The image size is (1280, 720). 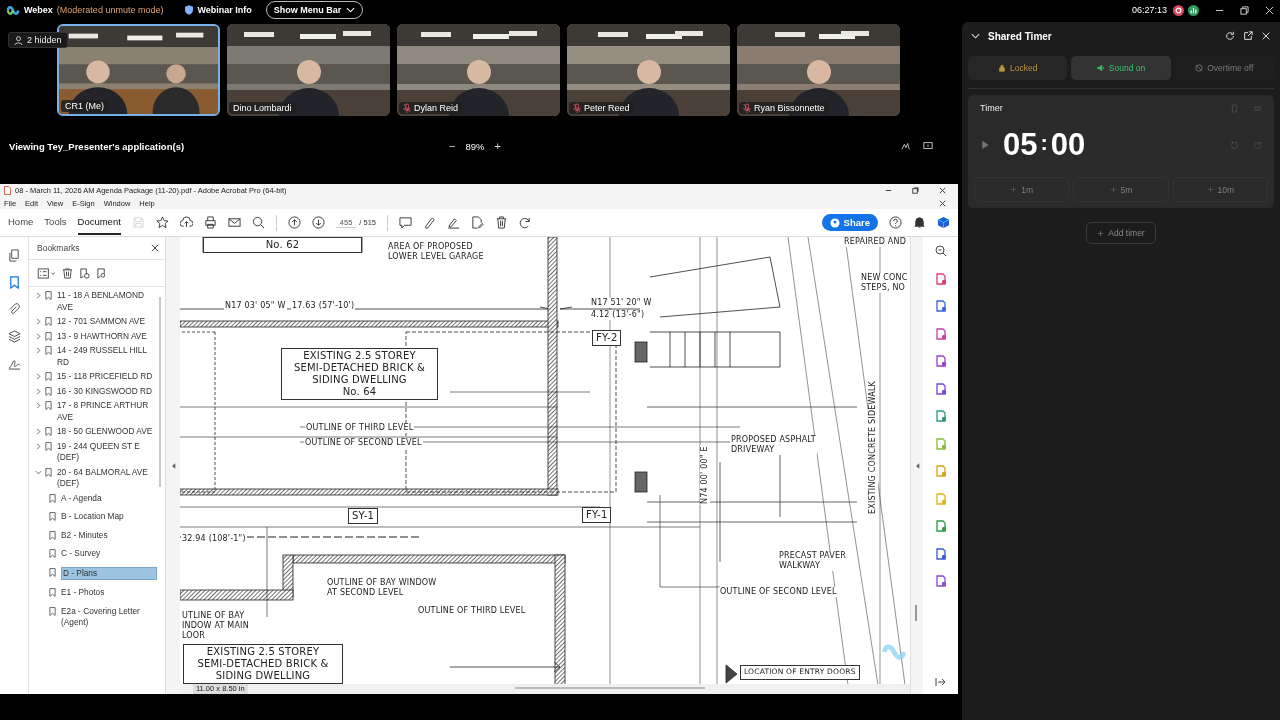 What do you see at coordinates (478, 70) in the screenshot?
I see `video-tile: Dylan Reid` at bounding box center [478, 70].